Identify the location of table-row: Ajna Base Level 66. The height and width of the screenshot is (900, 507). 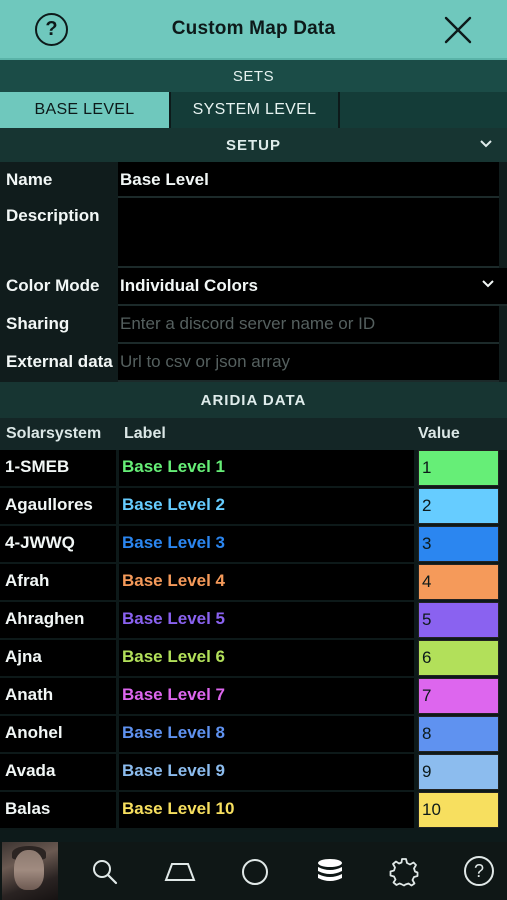
(253, 659).